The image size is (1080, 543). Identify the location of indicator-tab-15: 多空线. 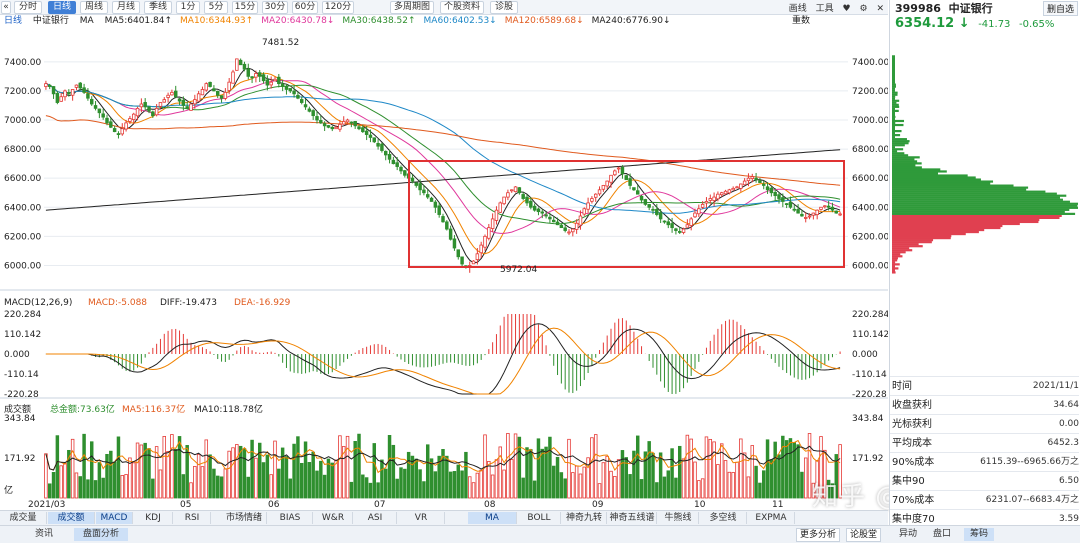
(723, 518).